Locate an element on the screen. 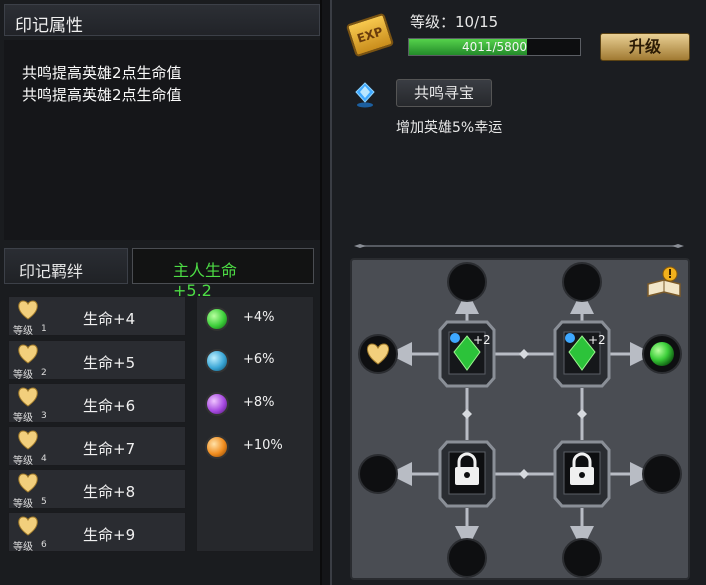 Image resolution: width=706 pixels, height=585 pixels. attr-title: 印记属性 is located at coordinates (162, 20).